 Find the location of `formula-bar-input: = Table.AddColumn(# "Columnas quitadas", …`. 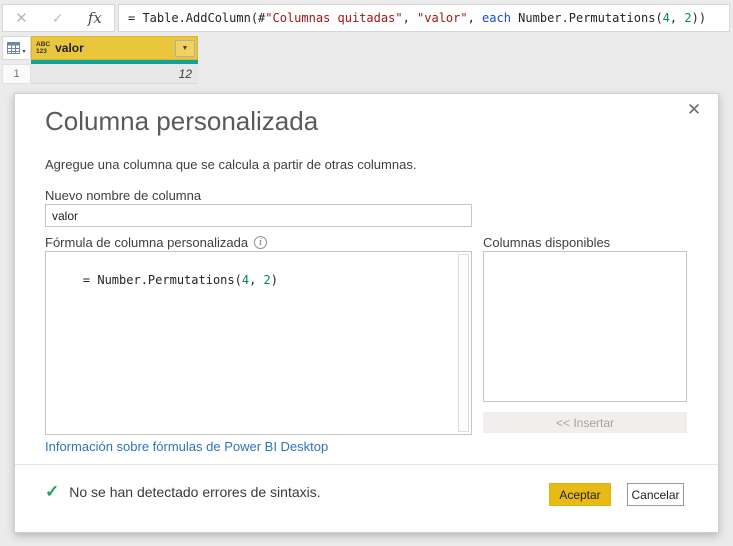

formula-bar-input: = Table.AddColumn(# "Columnas quitadas", … is located at coordinates (424, 18).